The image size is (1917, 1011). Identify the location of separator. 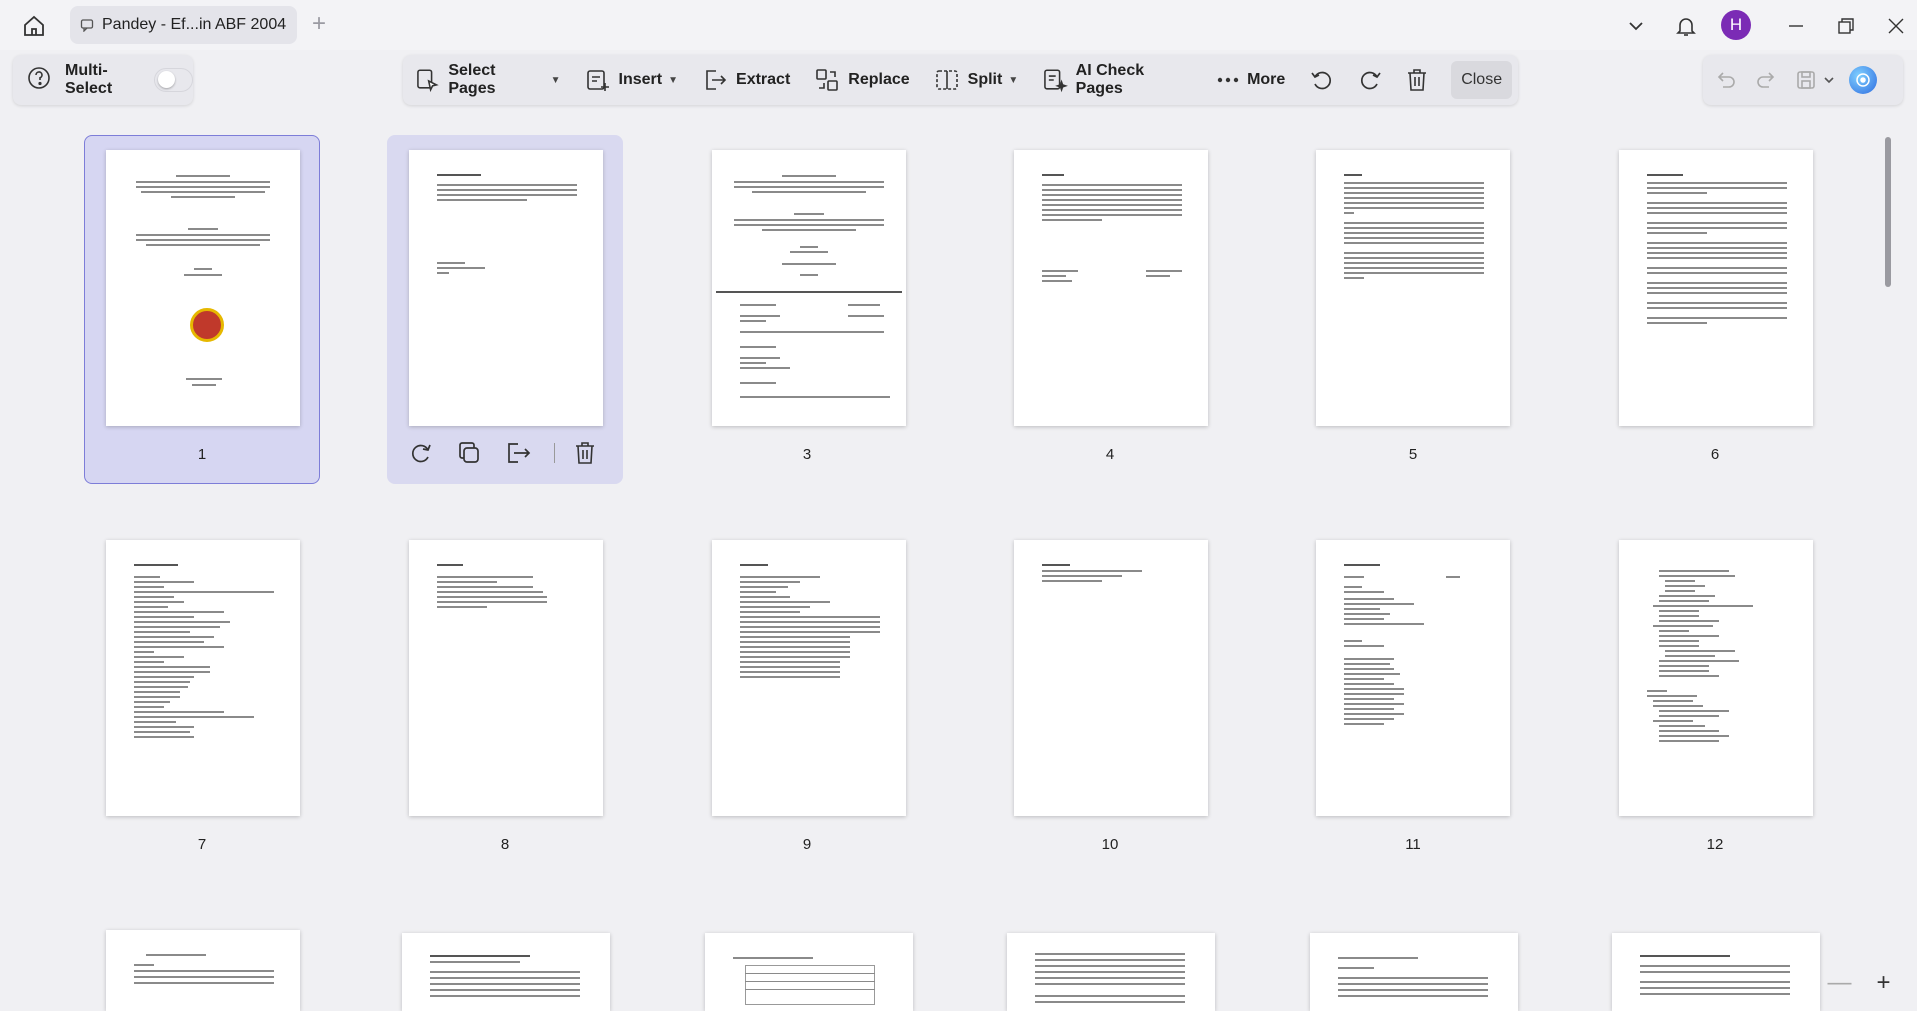
(554, 453).